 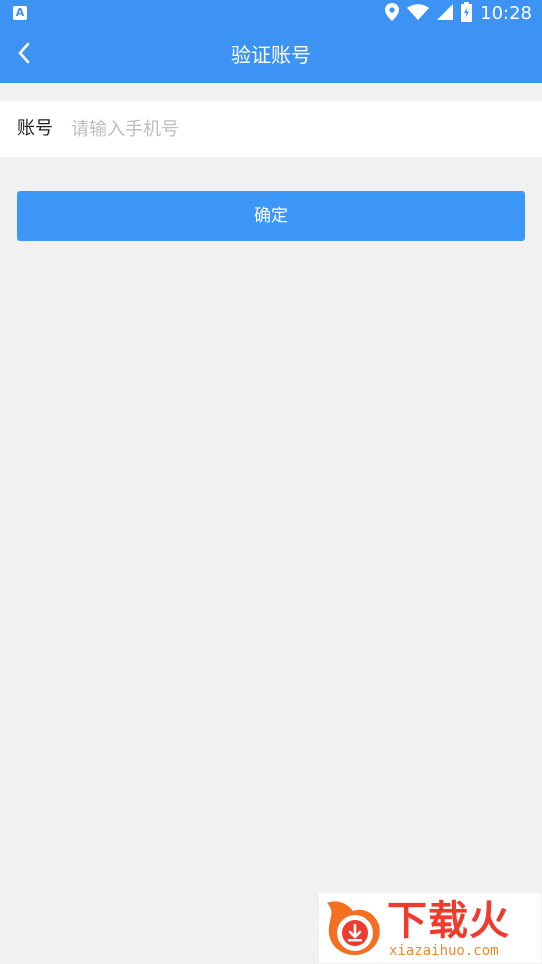 I want to click on app-notification-icon: A, so click(x=20, y=13).